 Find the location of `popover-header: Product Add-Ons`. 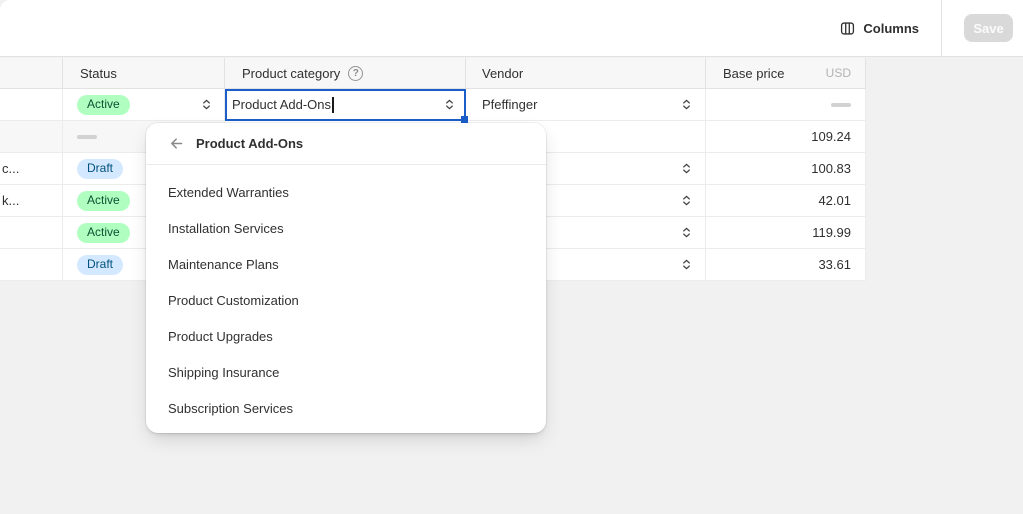

popover-header: Product Add-Ons is located at coordinates (346, 144).